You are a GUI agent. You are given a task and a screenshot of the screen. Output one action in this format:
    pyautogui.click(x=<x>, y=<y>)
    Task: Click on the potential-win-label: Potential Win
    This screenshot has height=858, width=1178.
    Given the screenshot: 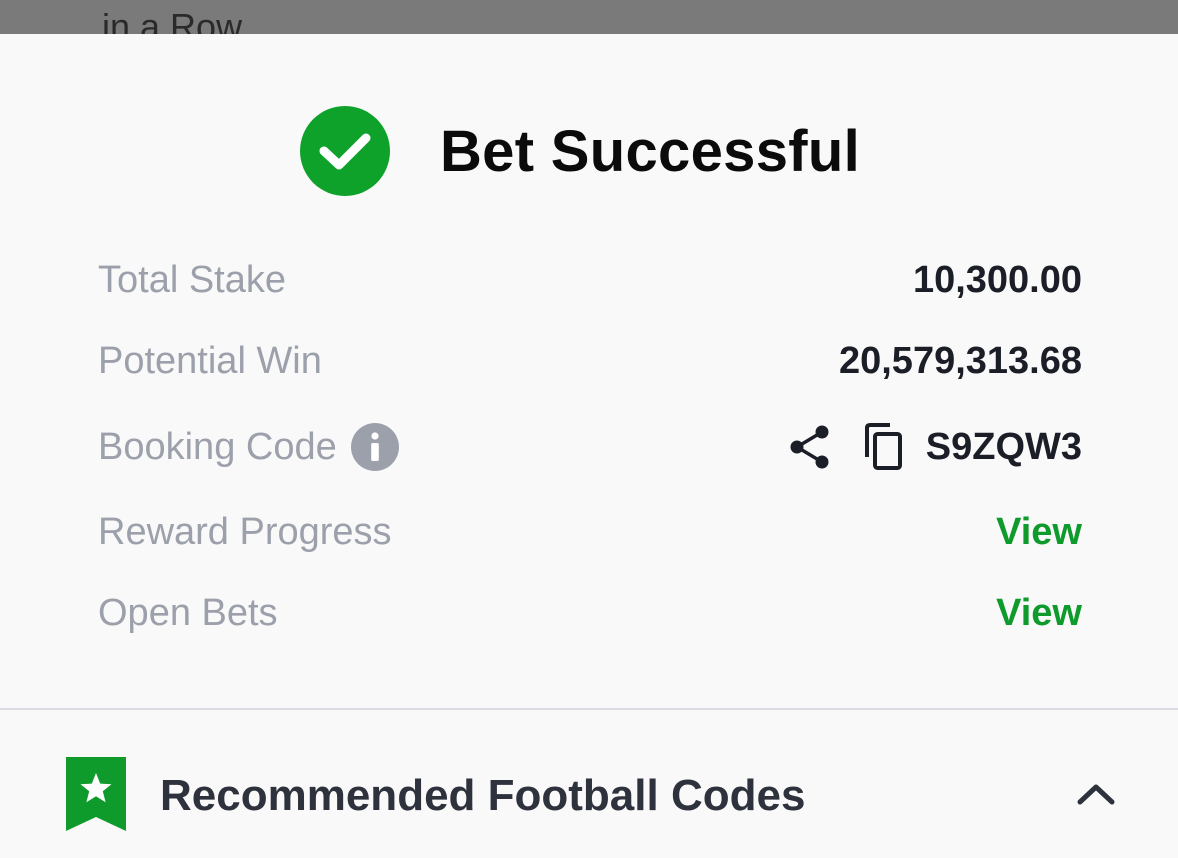 What is the action you would take?
    pyautogui.click(x=210, y=360)
    